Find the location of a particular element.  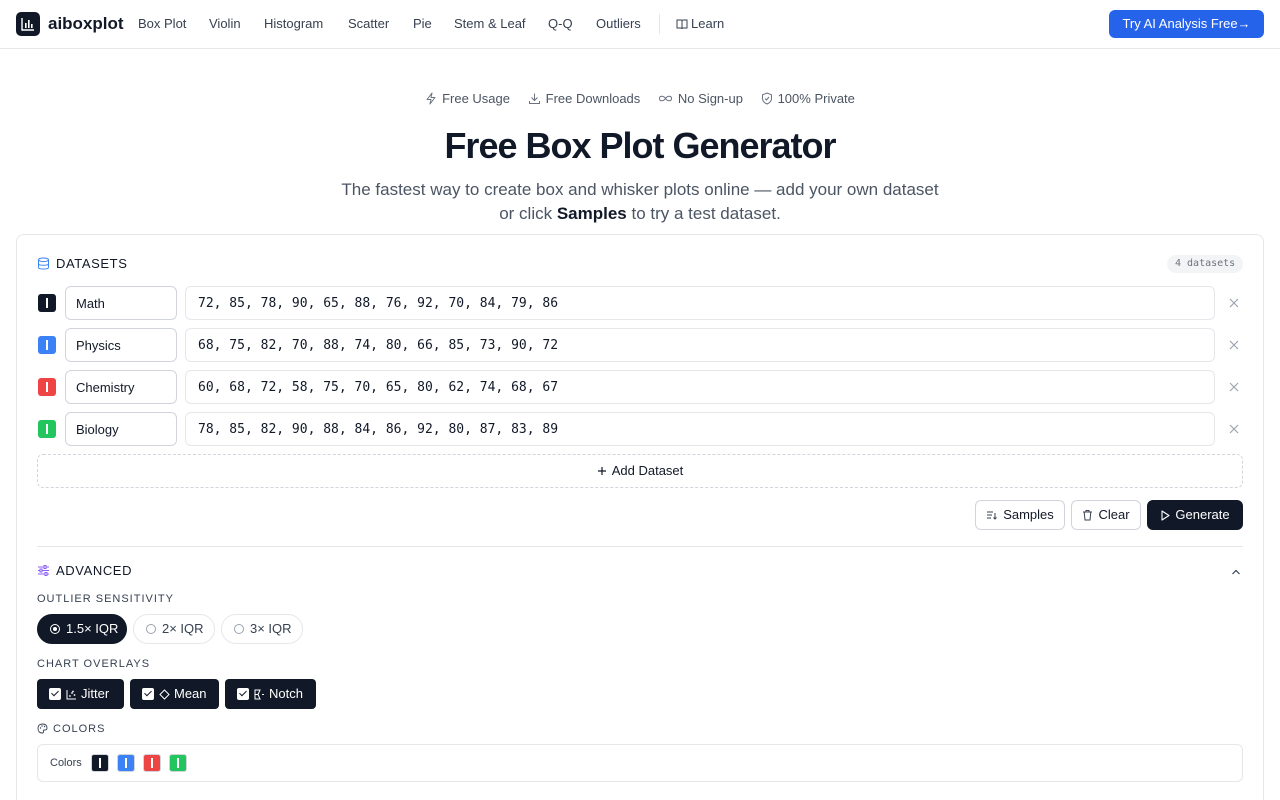

outlier-sensitivity-label: OUTLIER SENSITIVITY is located at coordinates (105, 599).